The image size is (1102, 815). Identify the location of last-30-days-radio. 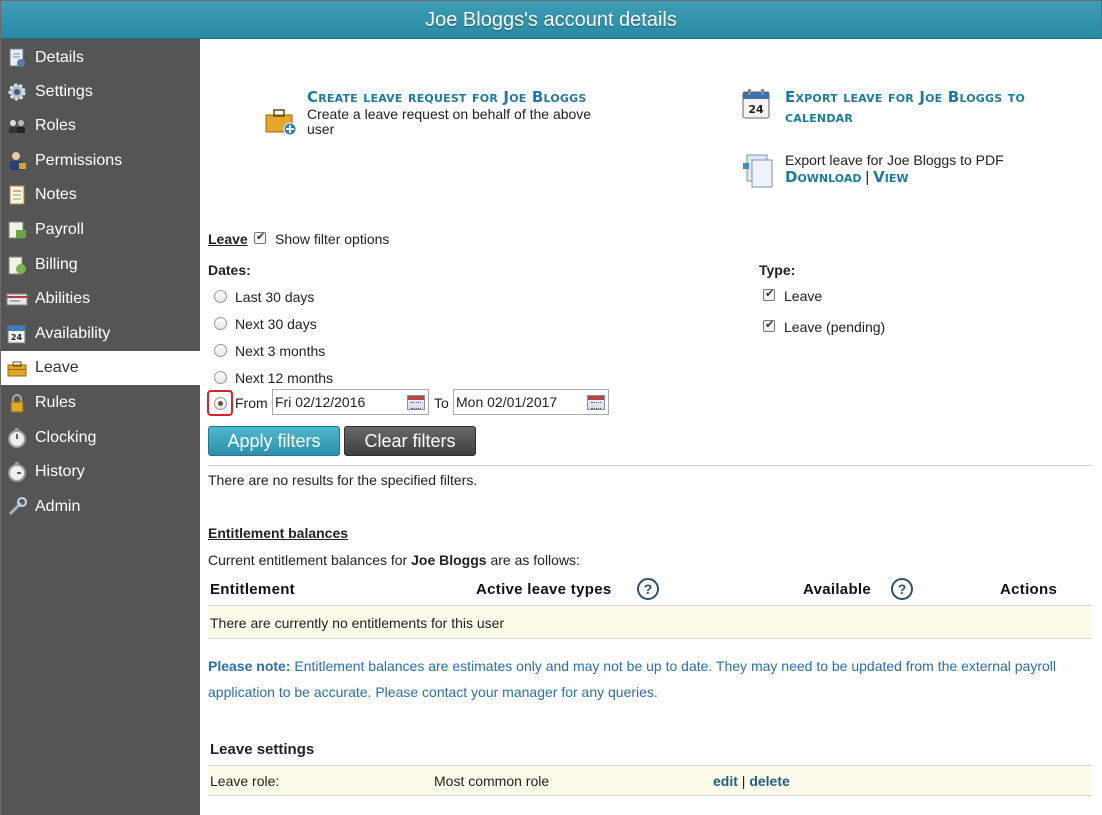
(220, 296).